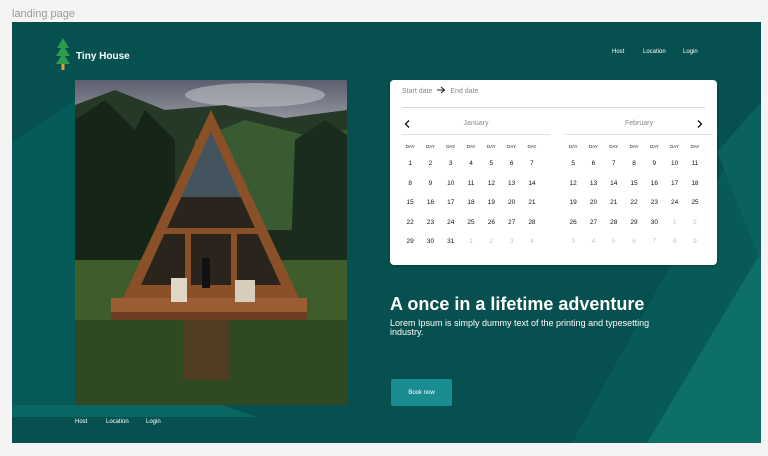  I want to click on date-range-field: Start date End date, so click(440, 91).